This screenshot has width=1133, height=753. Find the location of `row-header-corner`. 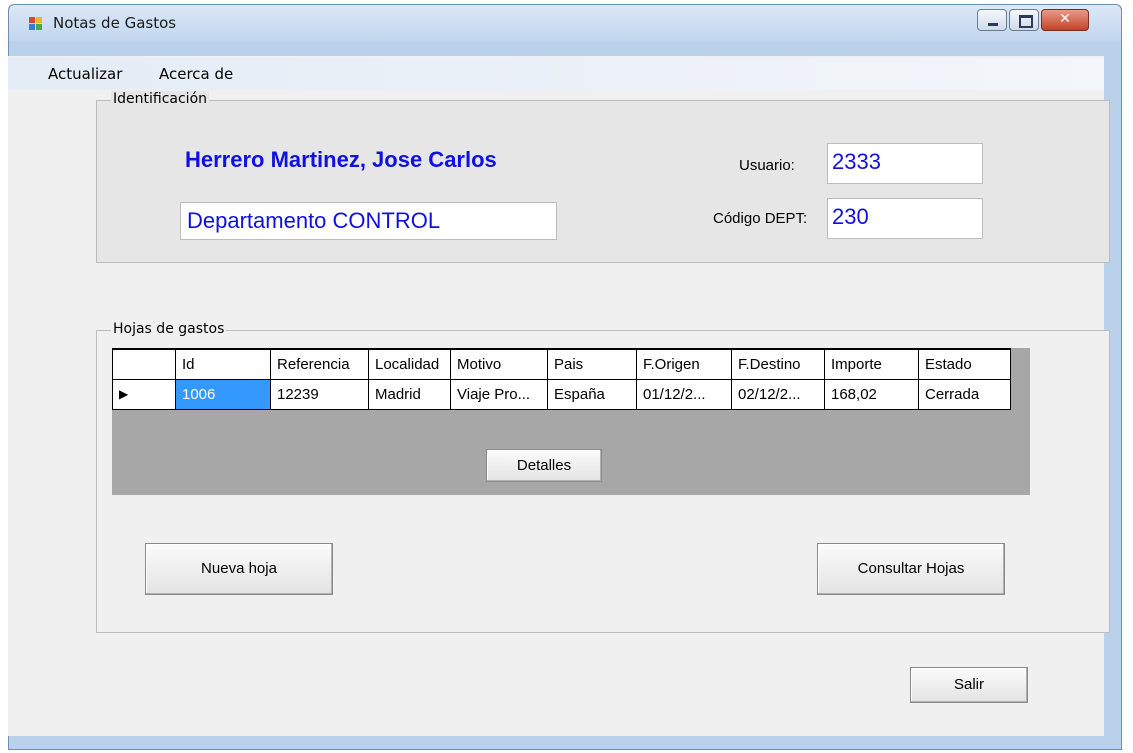

row-header-corner is located at coordinates (144, 364).